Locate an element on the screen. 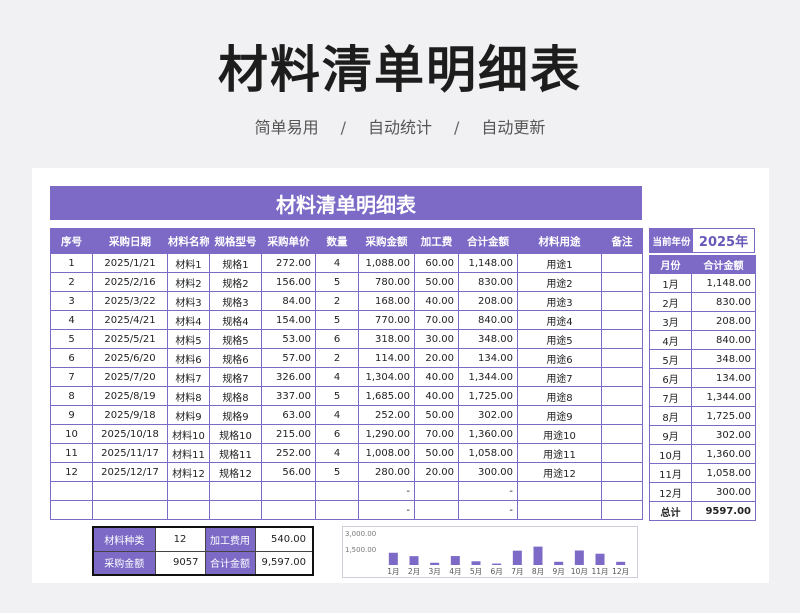 The width and height of the screenshot is (800, 613). table-cell: 用途5 is located at coordinates (559, 339).